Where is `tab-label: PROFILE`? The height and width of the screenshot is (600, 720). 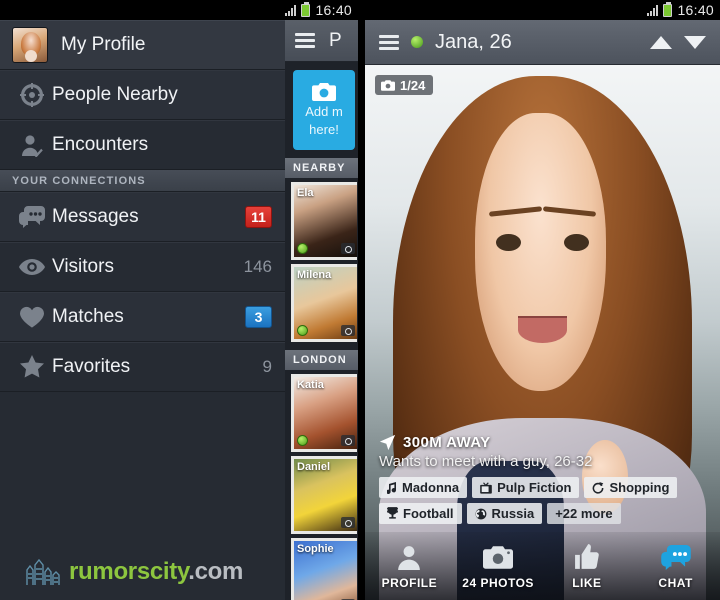 tab-label: PROFILE is located at coordinates (409, 583).